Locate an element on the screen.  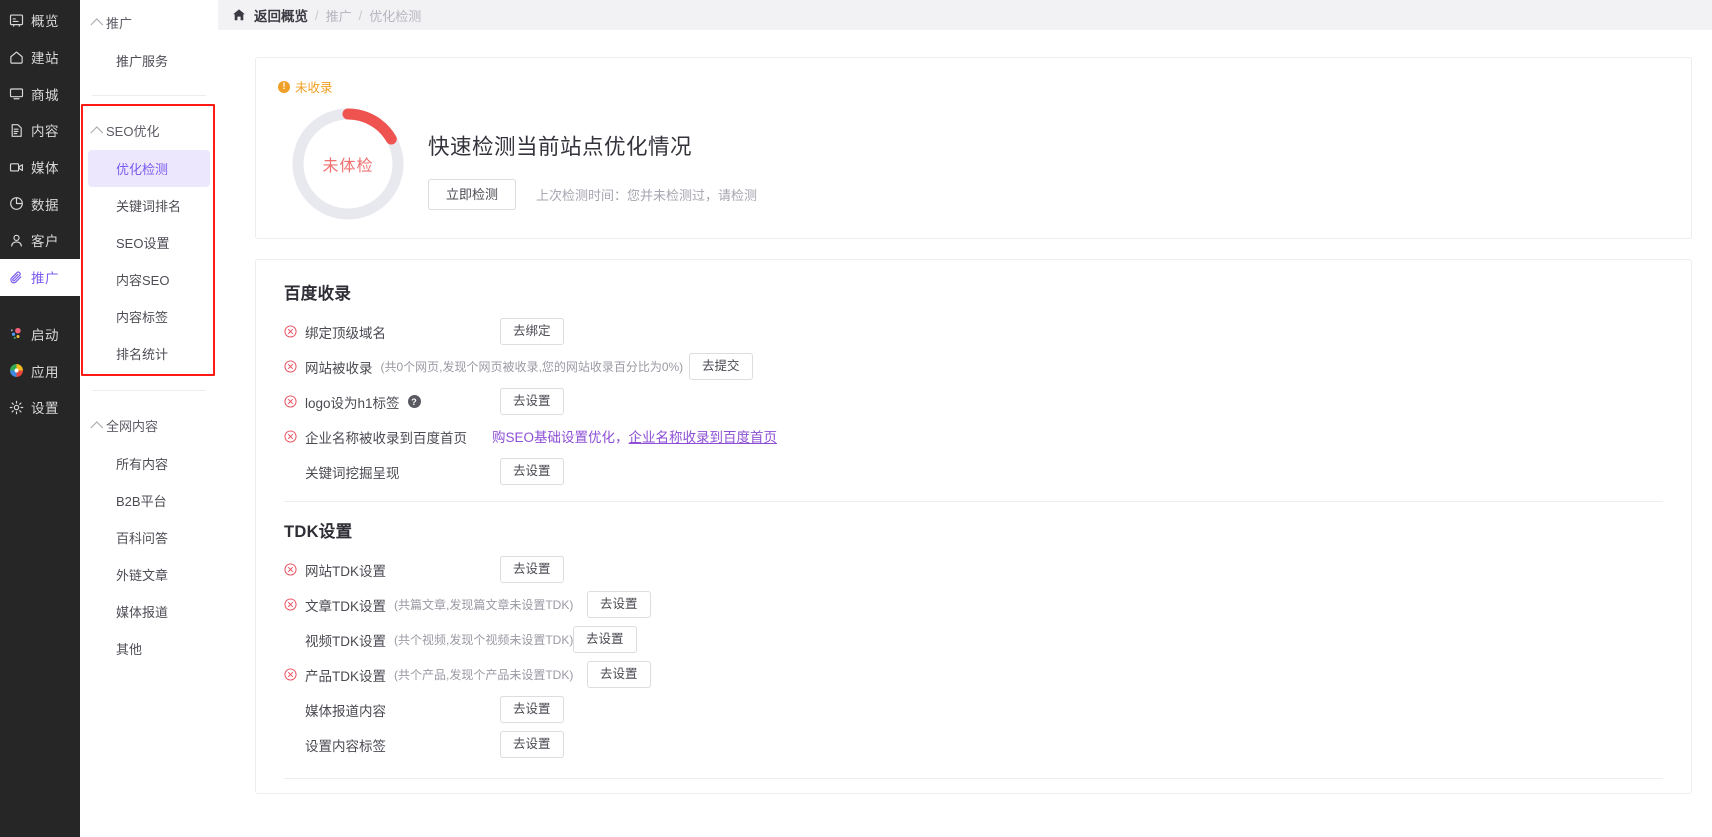
rail-bottom-item-3: 设置 is located at coordinates (40, 407).